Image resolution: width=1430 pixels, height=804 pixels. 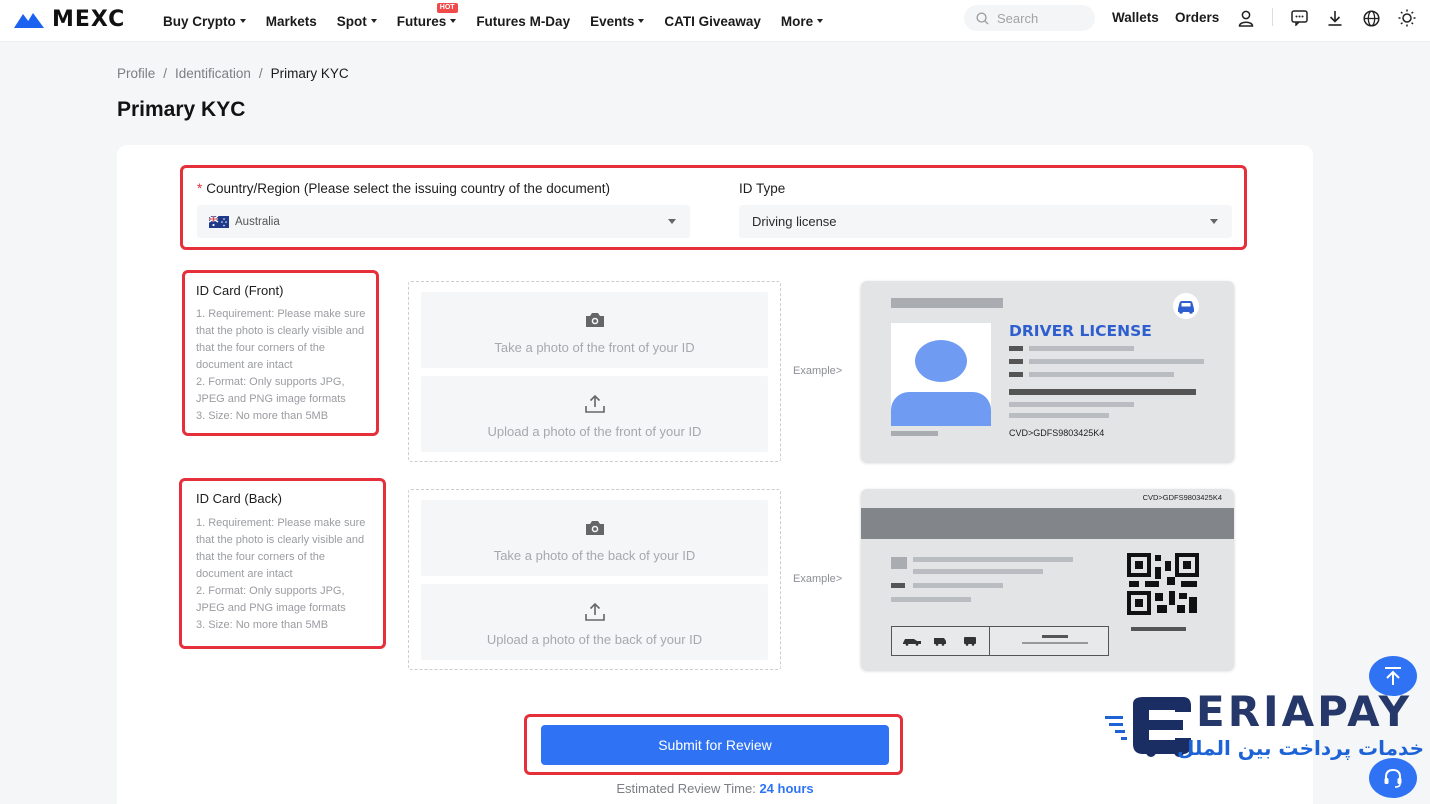 What do you see at coordinates (1300, 748) in the screenshot?
I see `watermark-tagline: خدمات پرداخت بین الملل` at bounding box center [1300, 748].